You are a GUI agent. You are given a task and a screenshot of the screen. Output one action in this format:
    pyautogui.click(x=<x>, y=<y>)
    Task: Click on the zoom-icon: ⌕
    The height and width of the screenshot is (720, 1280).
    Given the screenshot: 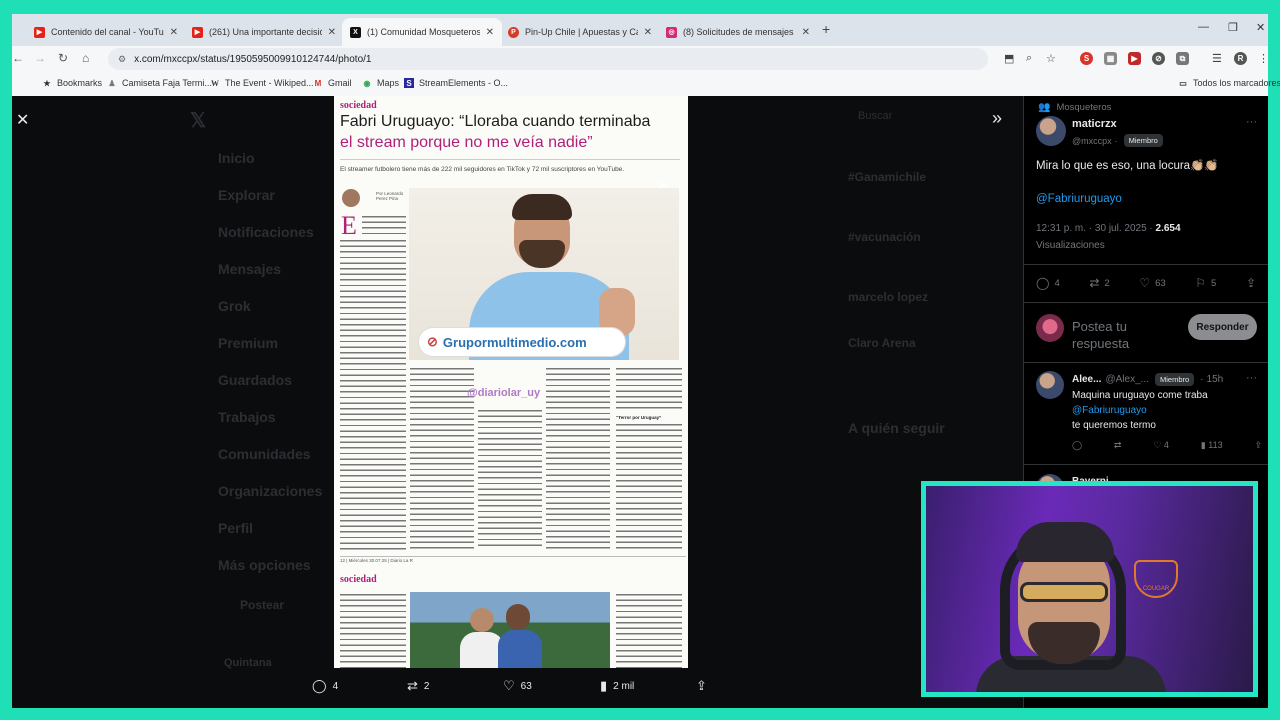 What is the action you would take?
    pyautogui.click(x=1029, y=58)
    